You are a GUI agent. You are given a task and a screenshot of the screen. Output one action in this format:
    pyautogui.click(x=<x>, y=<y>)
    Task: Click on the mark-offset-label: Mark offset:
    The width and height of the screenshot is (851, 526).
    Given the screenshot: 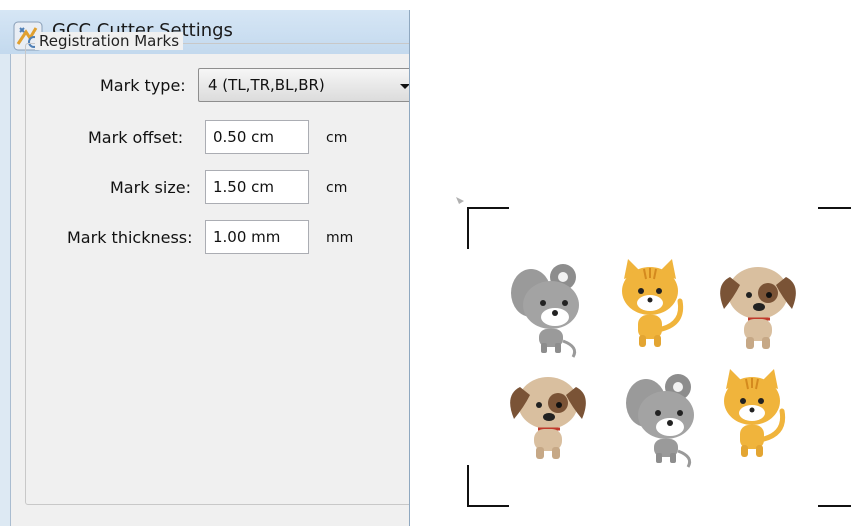 What is the action you would take?
    pyautogui.click(x=136, y=137)
    